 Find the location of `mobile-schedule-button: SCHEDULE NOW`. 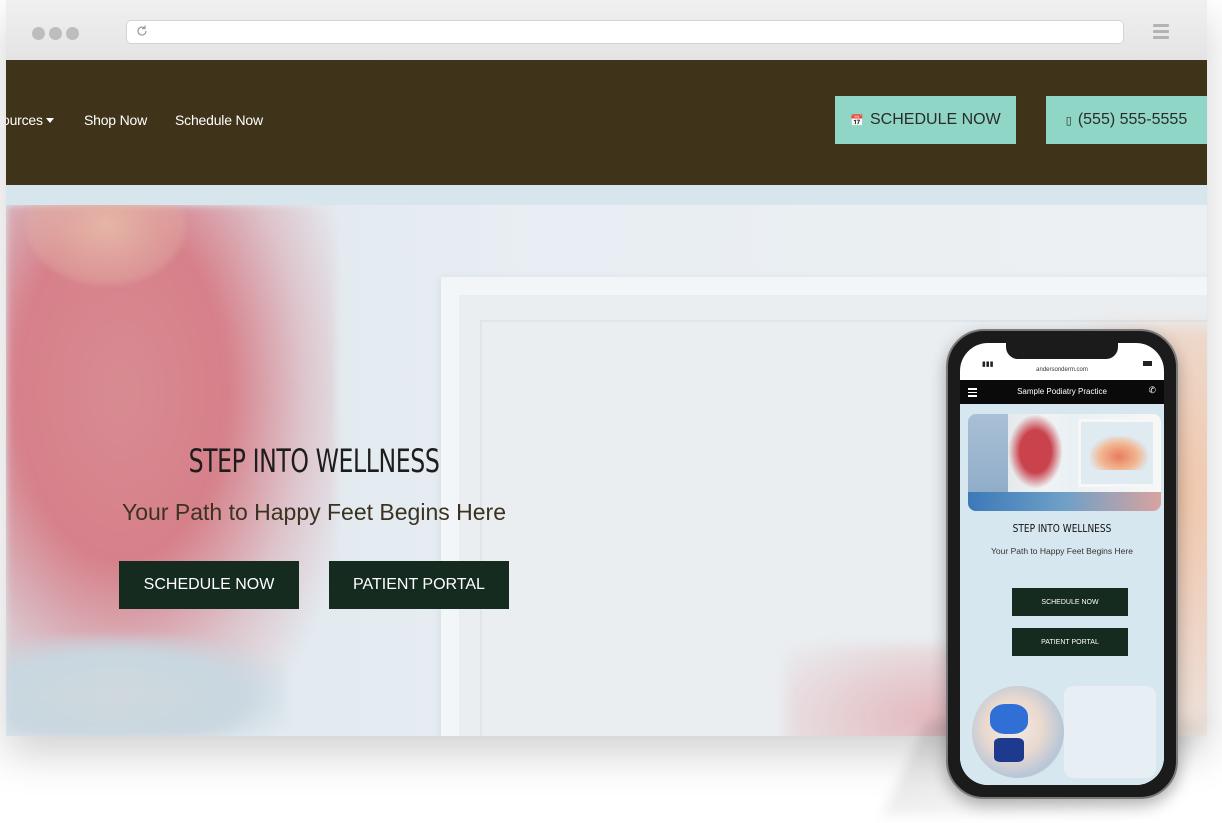

mobile-schedule-button: SCHEDULE NOW is located at coordinates (1070, 602).